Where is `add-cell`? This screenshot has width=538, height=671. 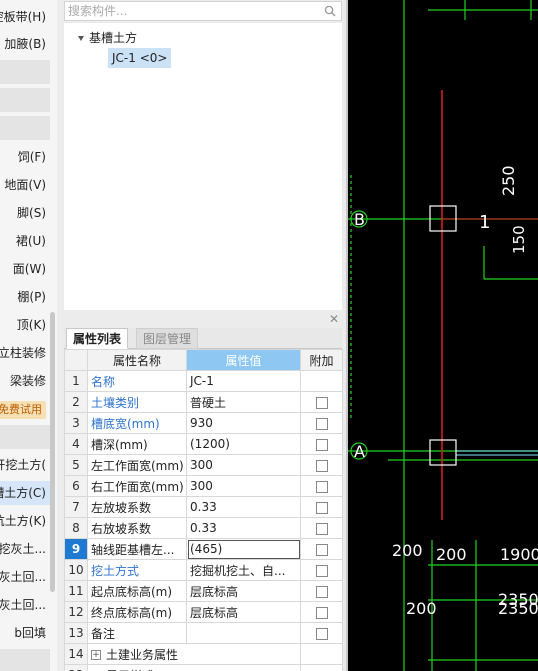 add-cell is located at coordinates (321, 507).